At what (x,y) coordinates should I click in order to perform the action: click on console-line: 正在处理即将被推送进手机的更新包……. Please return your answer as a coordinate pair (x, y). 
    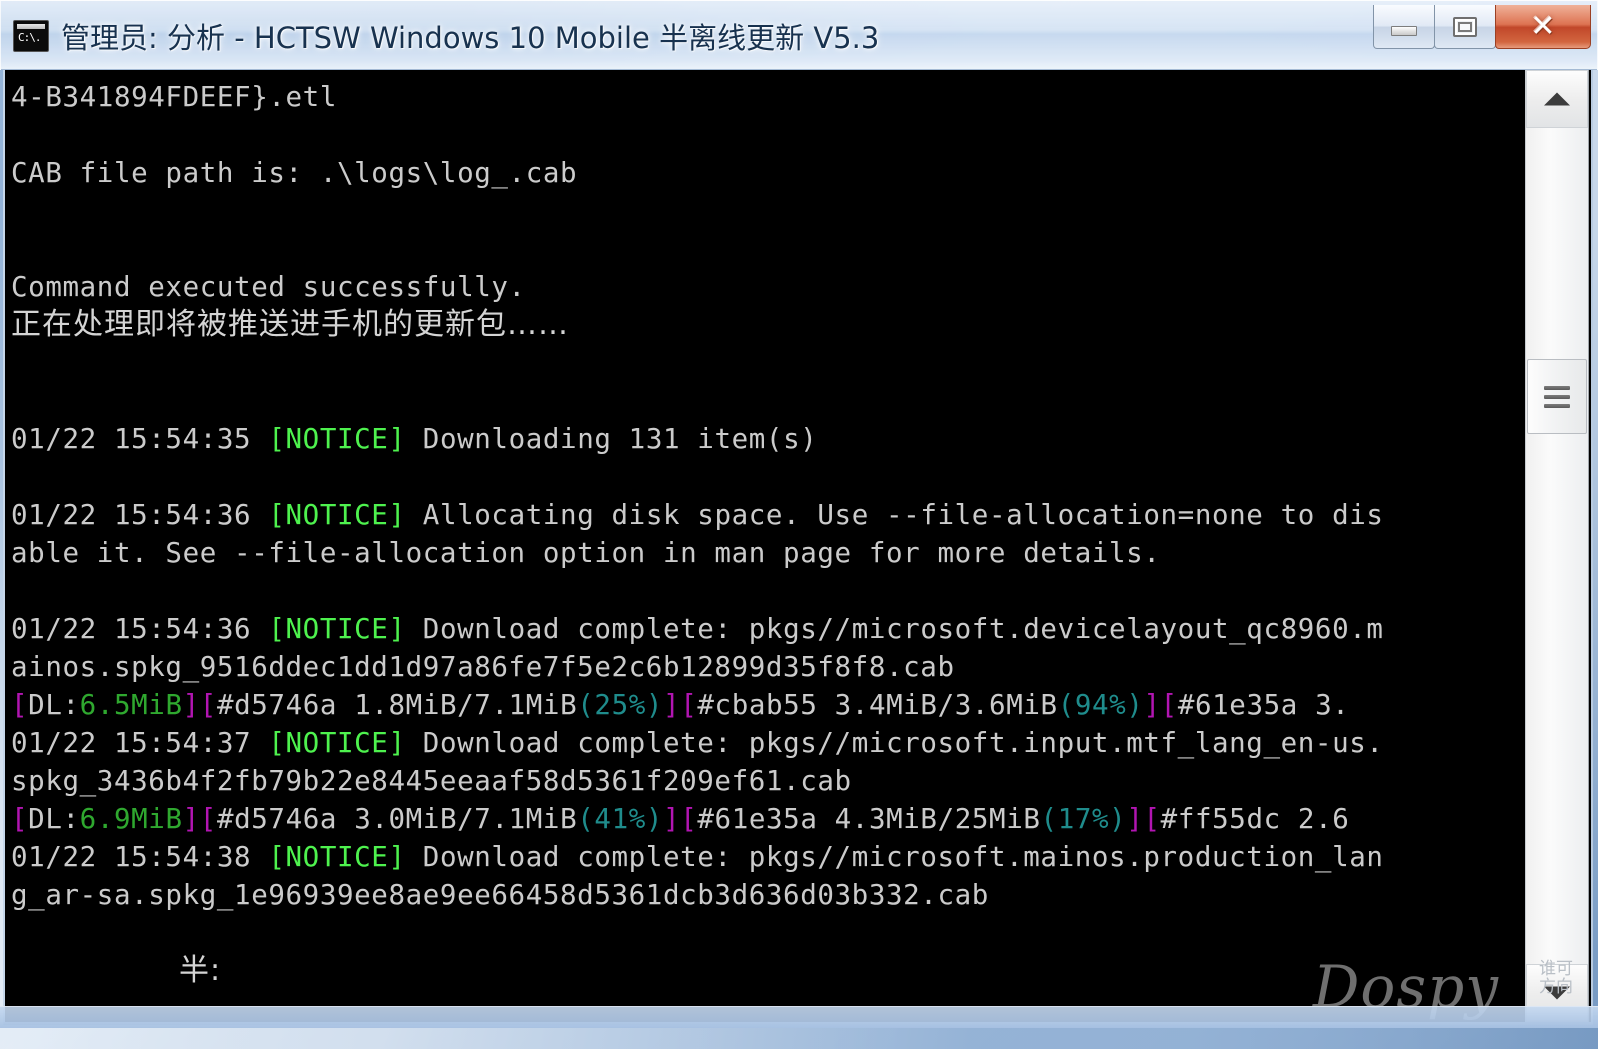
    Looking at the image, I should click on (290, 324).